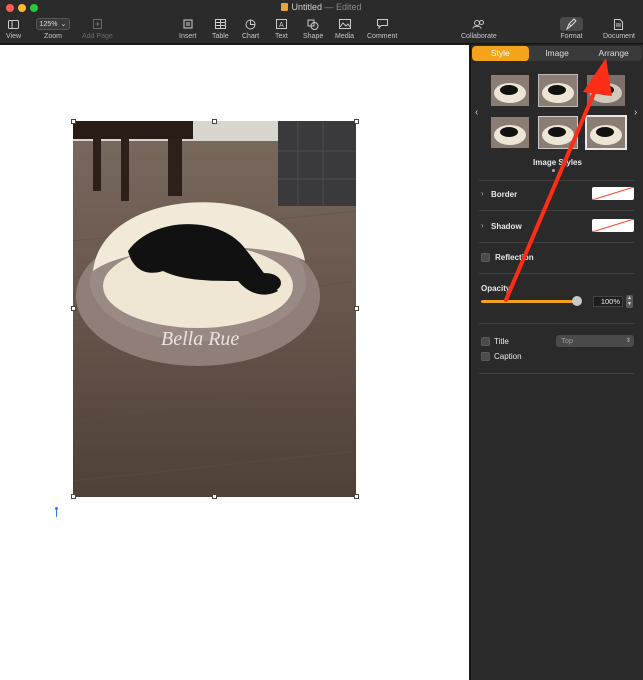 The width and height of the screenshot is (643, 680). Describe the element at coordinates (635, 112) in the screenshot. I see `chevron-right-icon: ›` at that location.